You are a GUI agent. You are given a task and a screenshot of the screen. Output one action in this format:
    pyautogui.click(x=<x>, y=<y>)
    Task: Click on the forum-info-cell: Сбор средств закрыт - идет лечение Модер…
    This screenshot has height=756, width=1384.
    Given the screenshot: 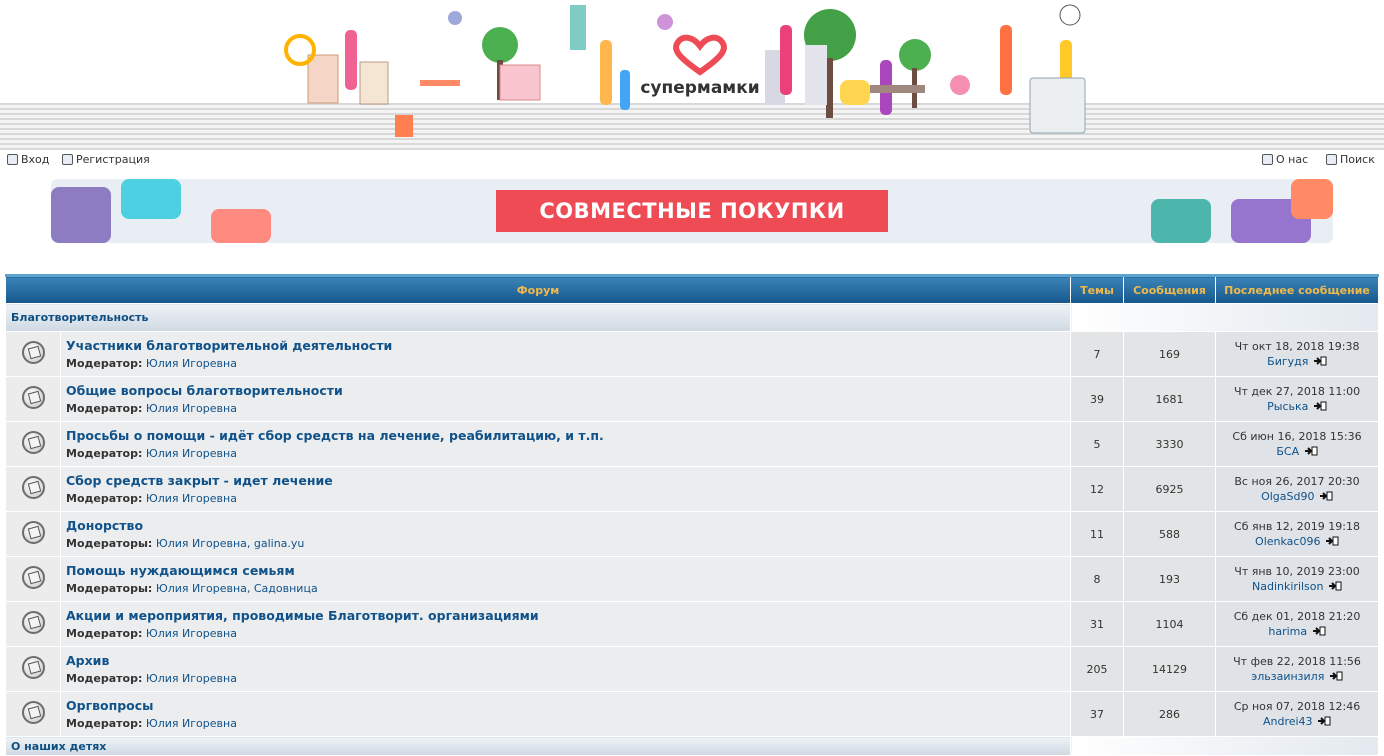 What is the action you would take?
    pyautogui.click(x=565, y=489)
    